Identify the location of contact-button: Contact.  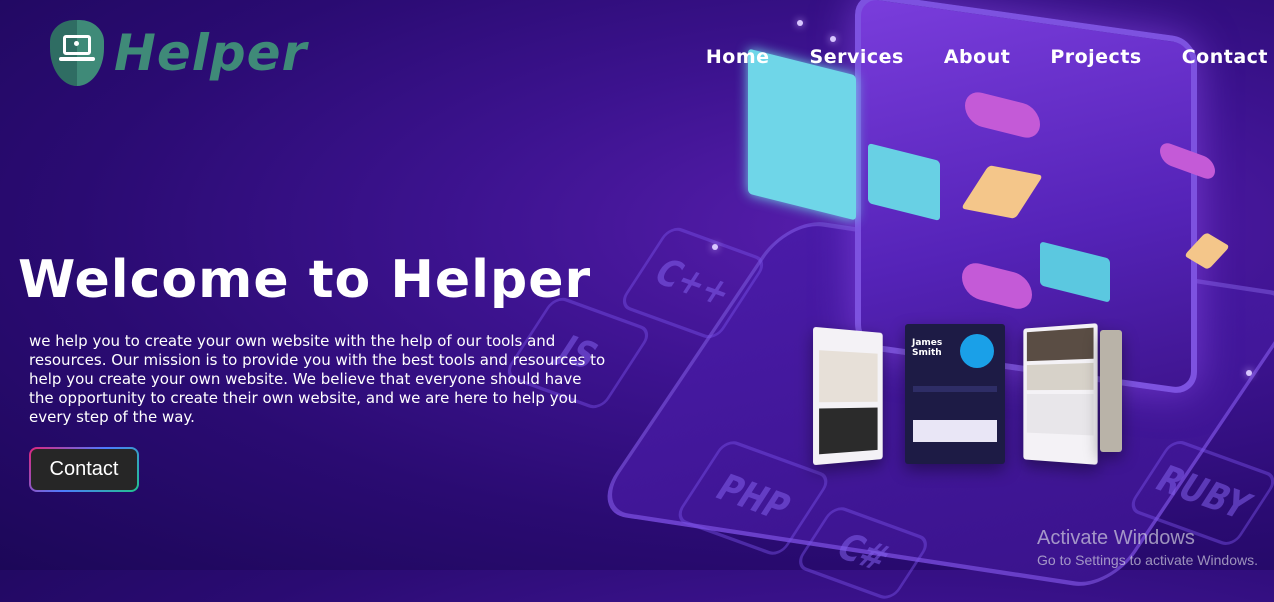
(84, 469).